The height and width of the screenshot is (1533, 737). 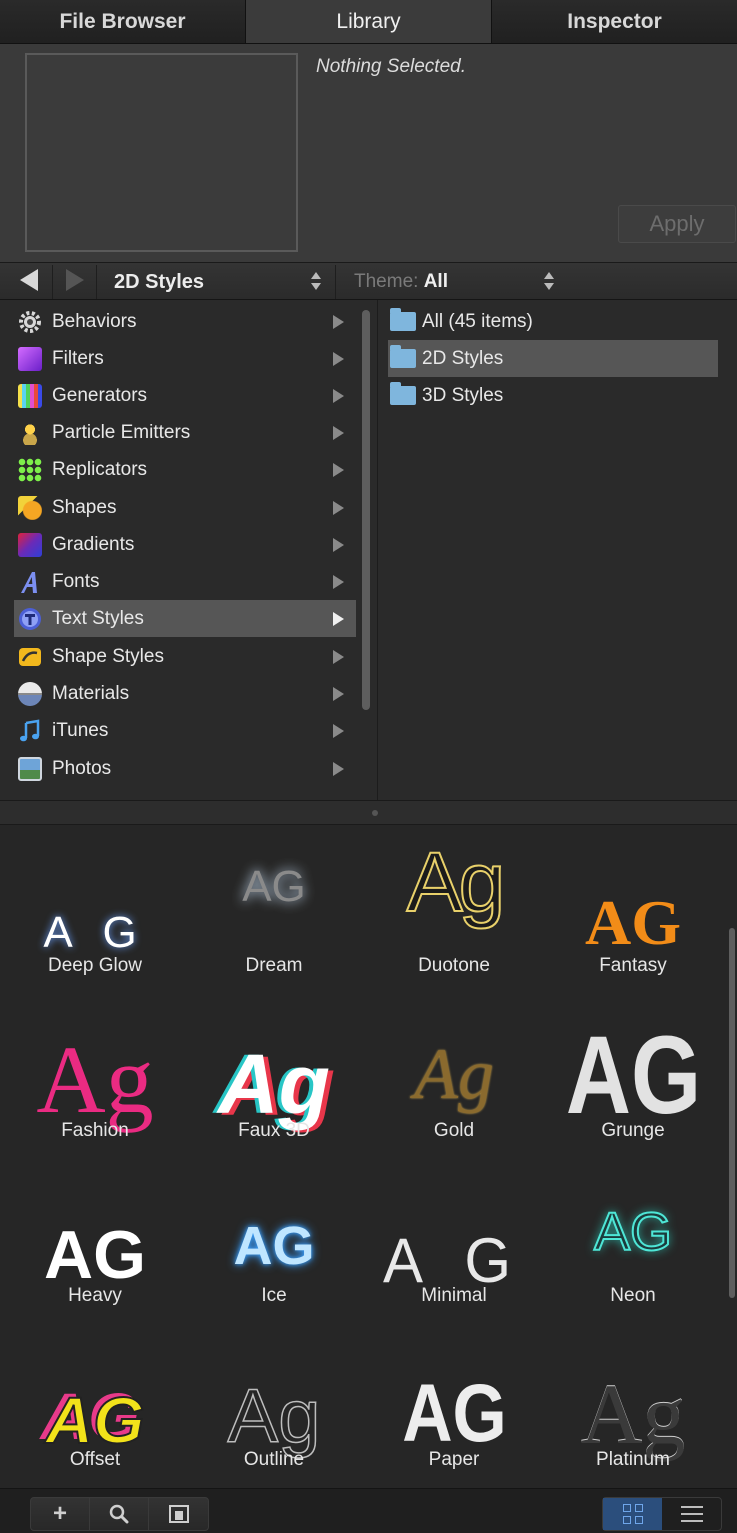 What do you see at coordinates (274, 1459) in the screenshot?
I see `style-label: Outline` at bounding box center [274, 1459].